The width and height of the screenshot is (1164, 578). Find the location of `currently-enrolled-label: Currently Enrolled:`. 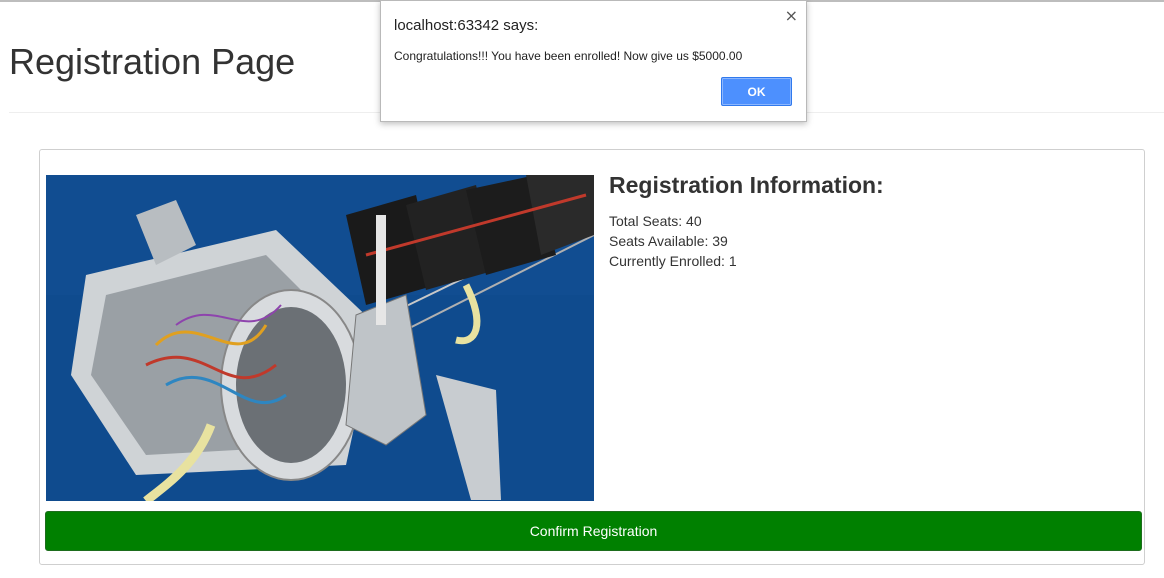

currently-enrolled-label: Currently Enrolled: is located at coordinates (667, 261).